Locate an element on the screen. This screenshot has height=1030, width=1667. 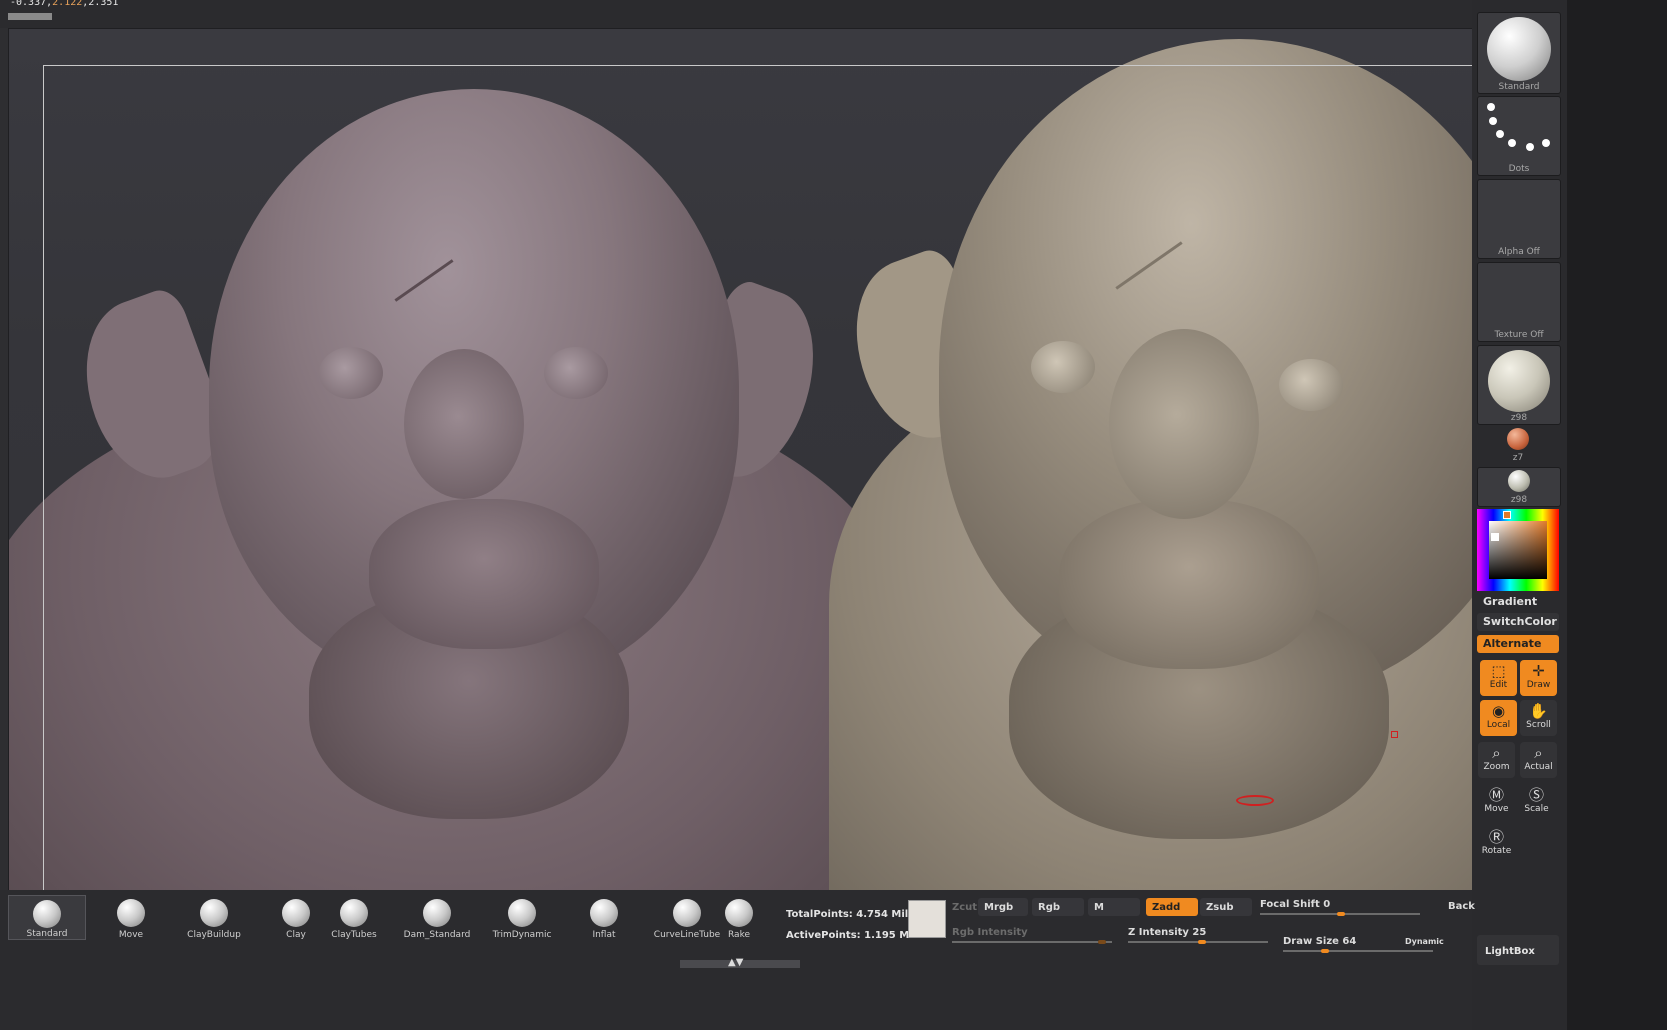
material-tile-label: z7 is located at coordinates (1518, 458).